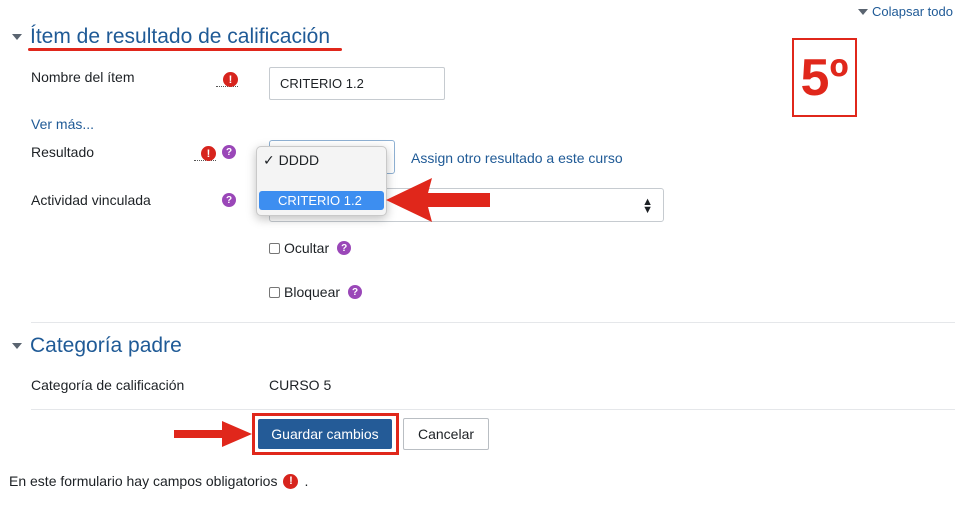 The height and width of the screenshot is (528, 955). I want to click on section-toggle-grade-outcome-item: Ítem de resultado de calificación, so click(171, 37).